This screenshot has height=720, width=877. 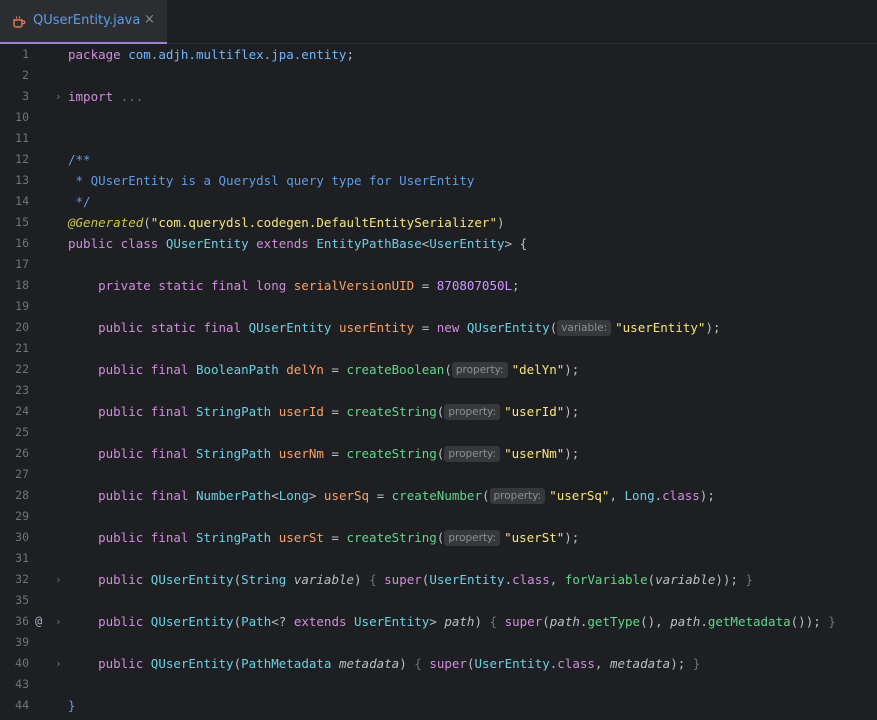 I want to click on line-number: 12, so click(x=22, y=159).